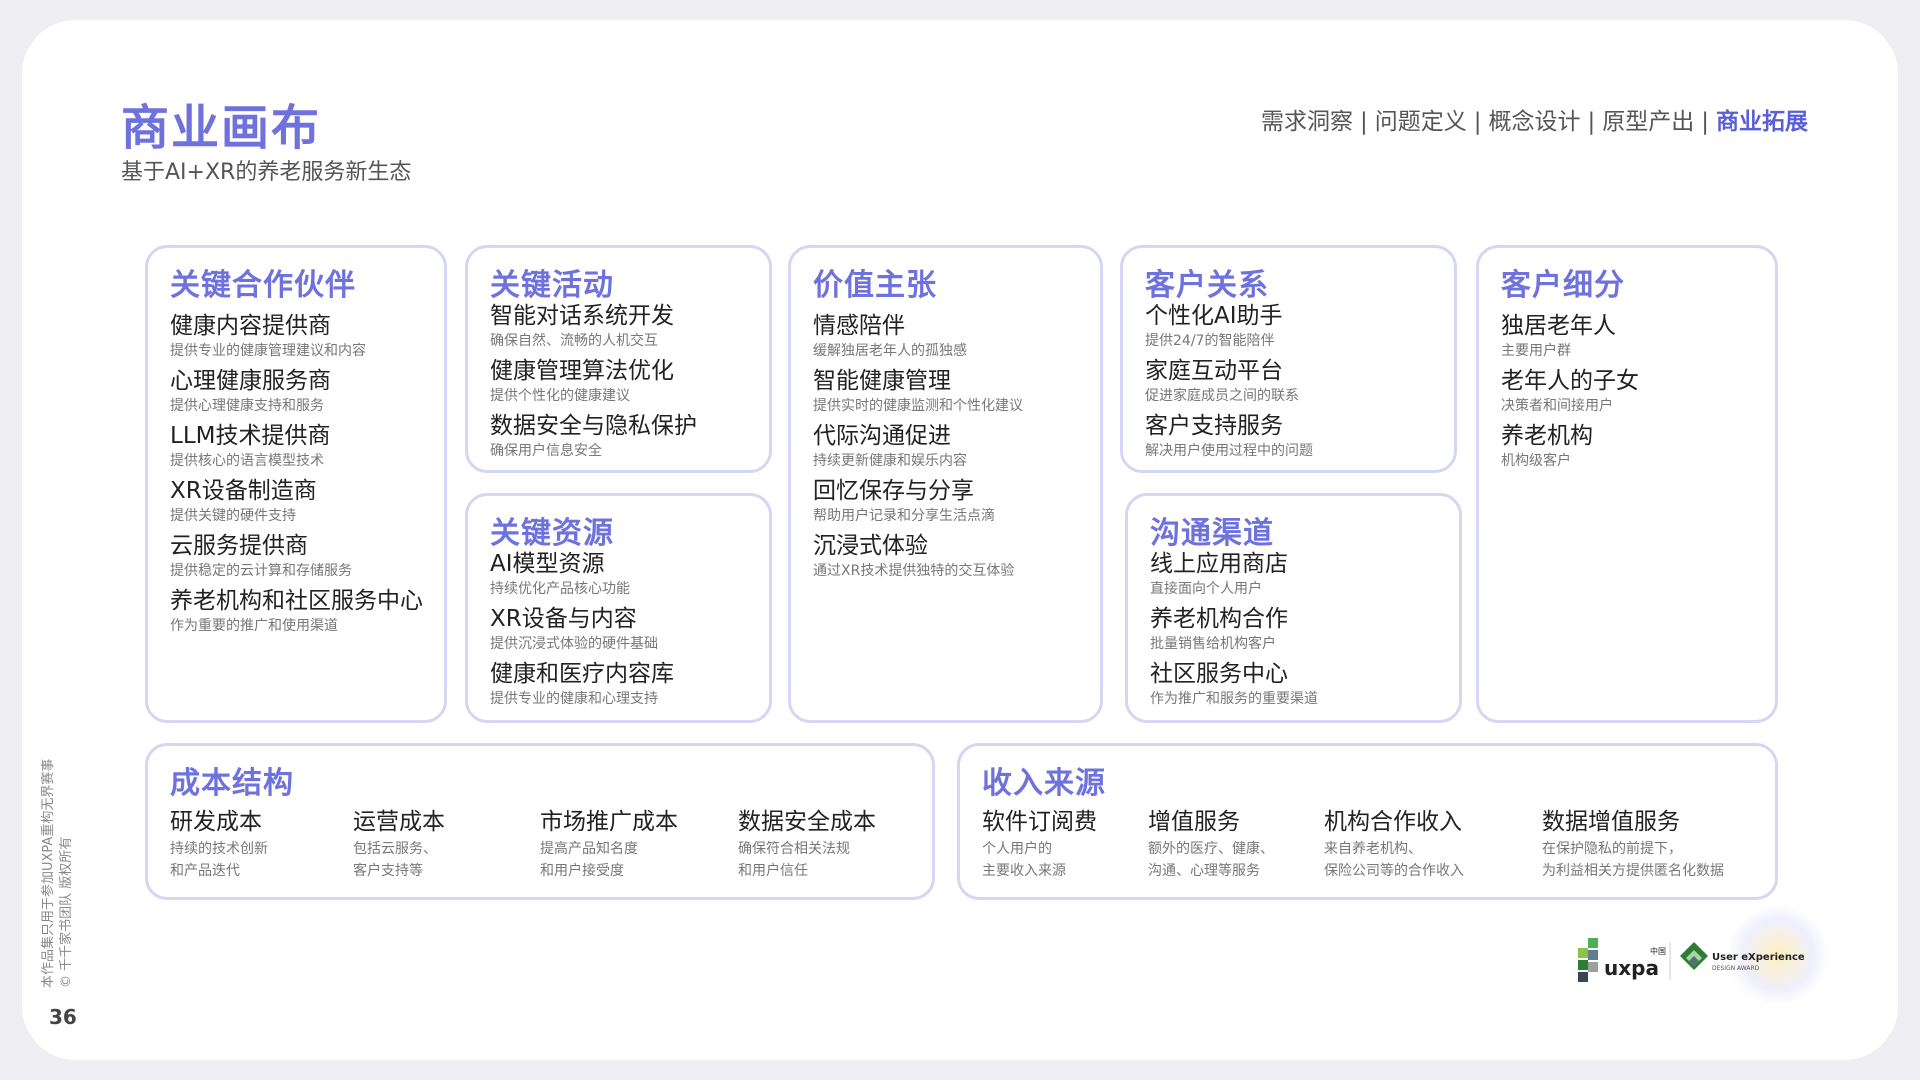 This screenshot has height=1080, width=1920. I want to click on page-title: 商业画布, so click(221, 128).